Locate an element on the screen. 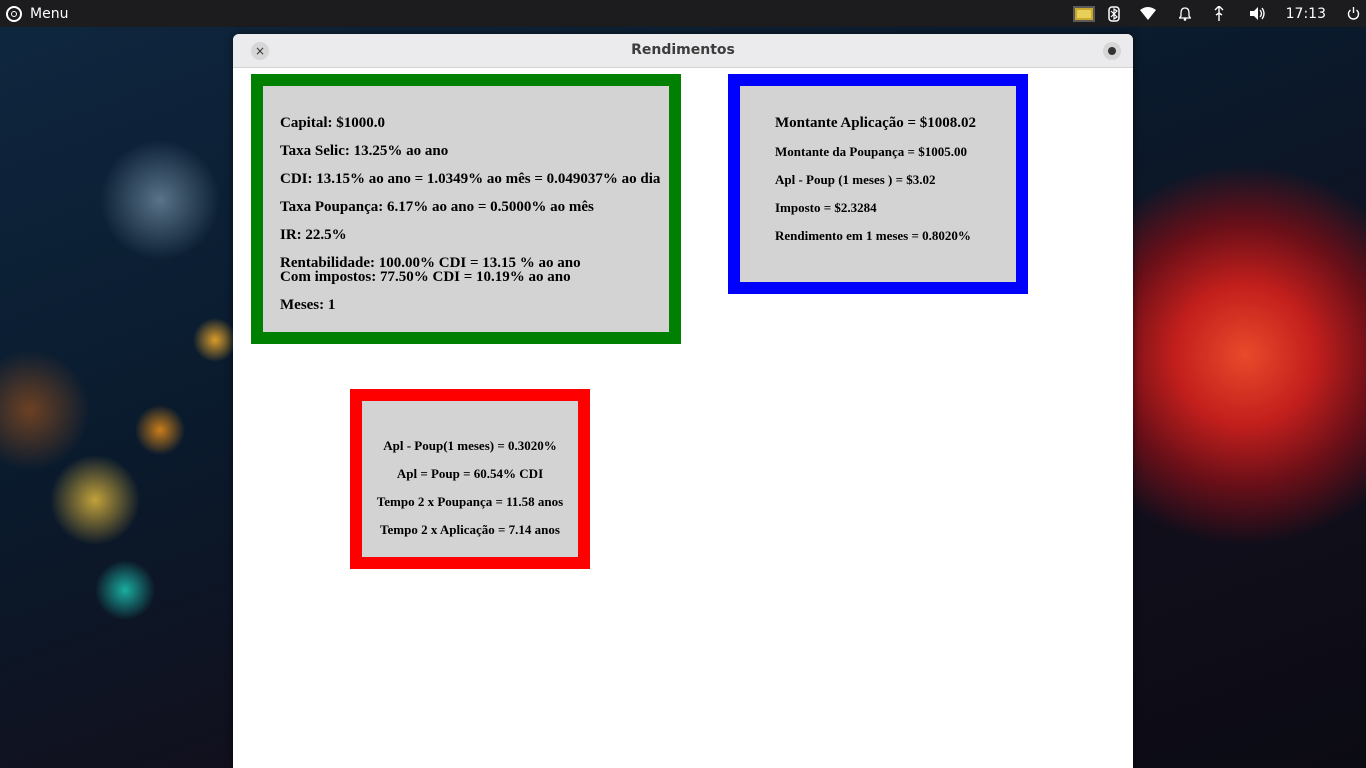 The image size is (1366, 768). meses-text: Meses: 1 is located at coordinates (308, 305).